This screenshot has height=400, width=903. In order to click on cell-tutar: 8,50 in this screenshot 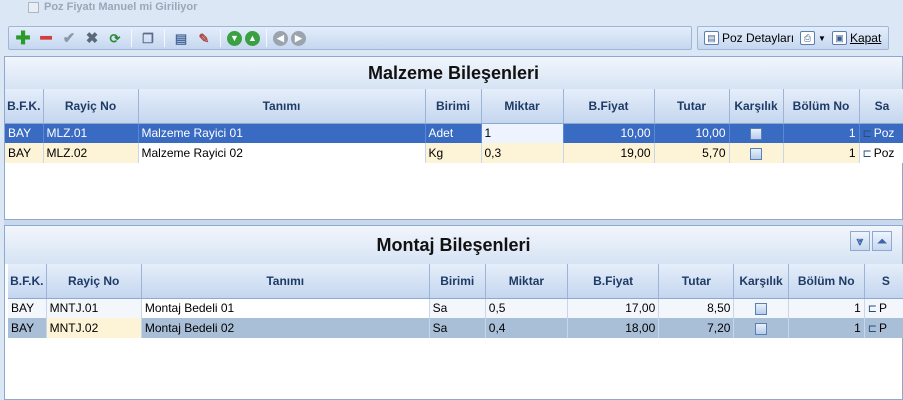, I will do `click(696, 308)`.